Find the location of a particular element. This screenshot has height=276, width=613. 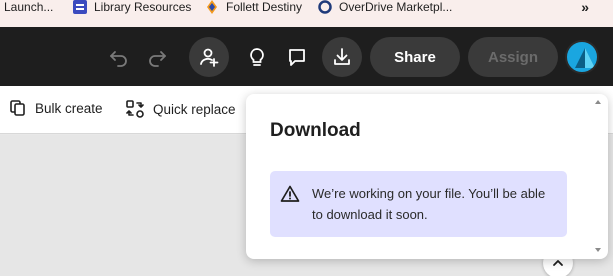

download-icon is located at coordinates (342, 56).